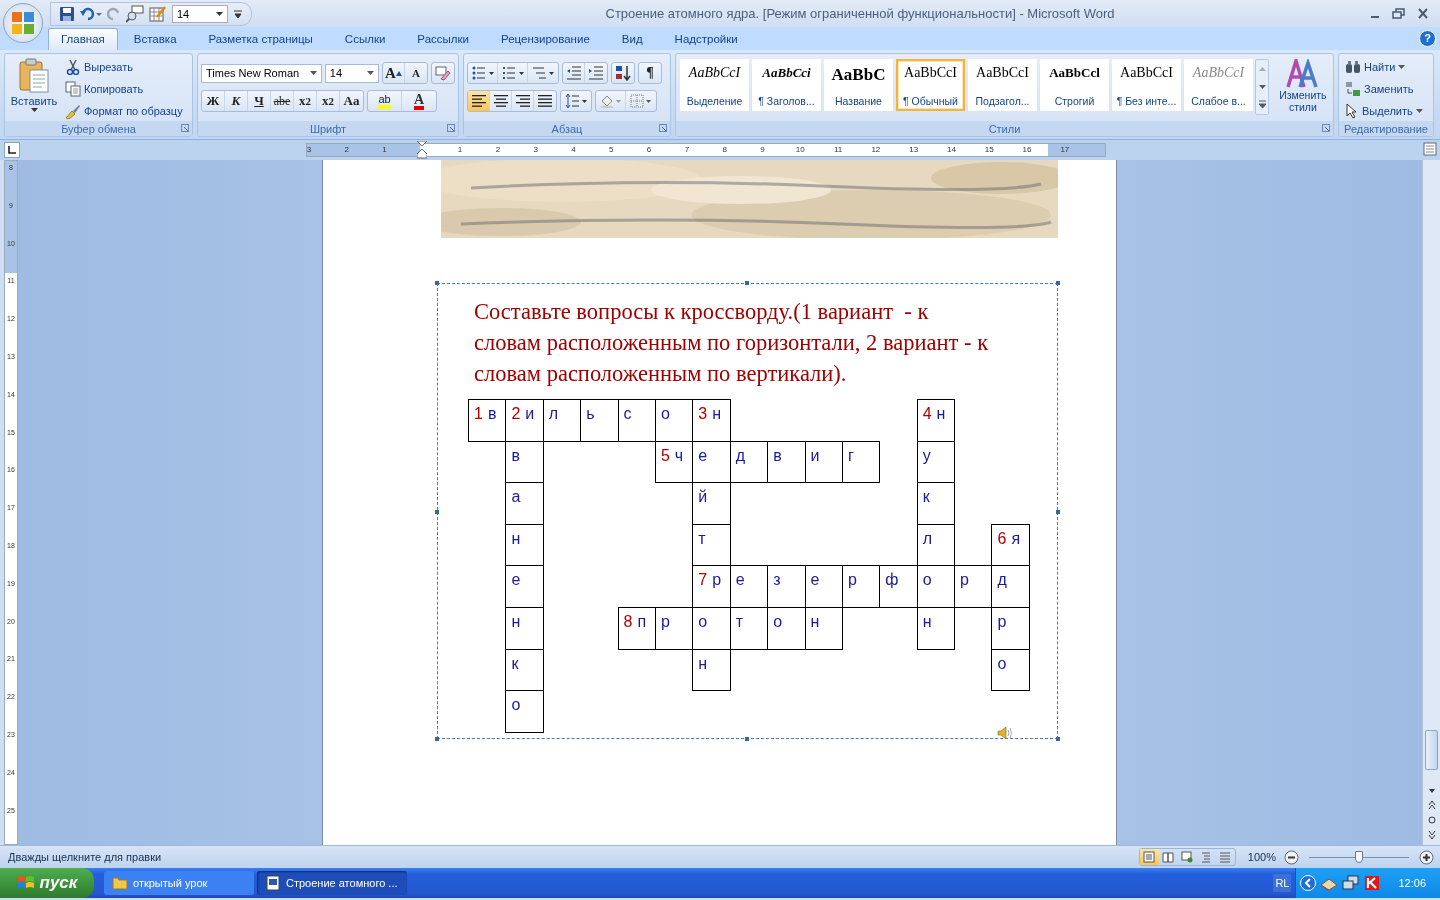  I want to click on spelling-icon, so click(158, 13).